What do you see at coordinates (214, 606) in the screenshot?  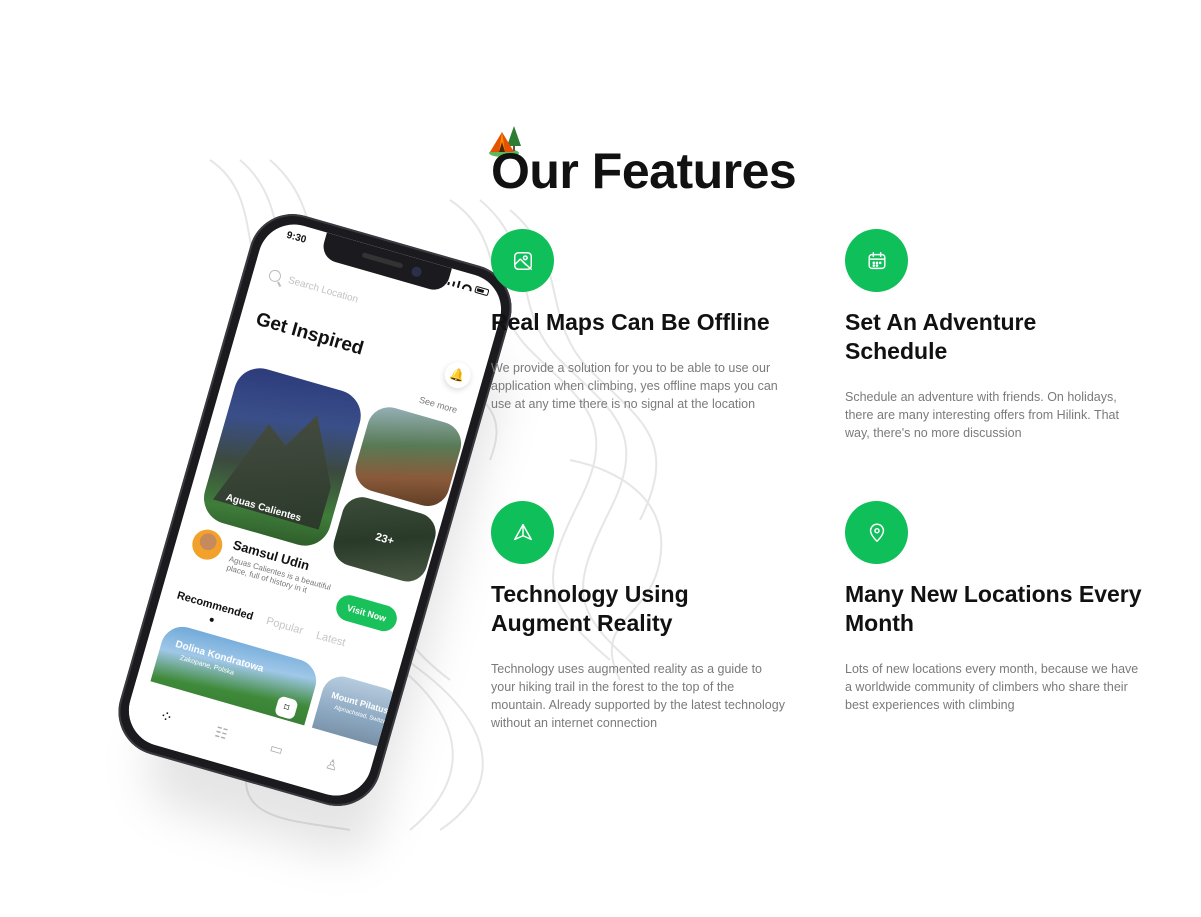 I see `tab-recommended: Recommended` at bounding box center [214, 606].